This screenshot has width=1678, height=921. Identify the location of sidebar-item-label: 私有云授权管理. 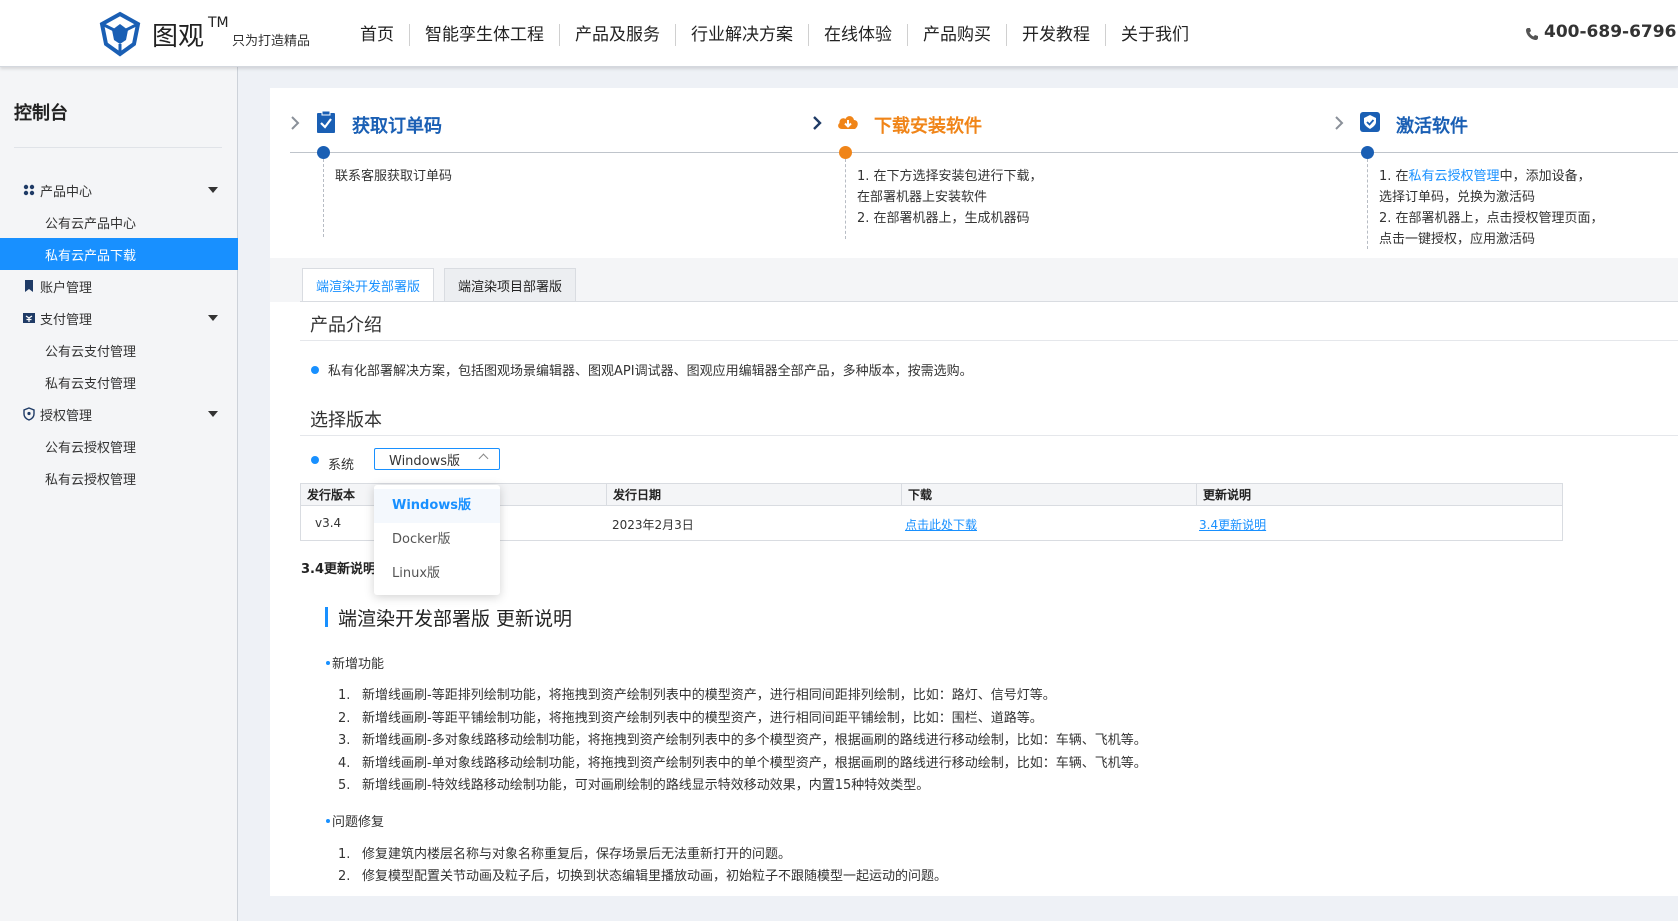
(91, 480).